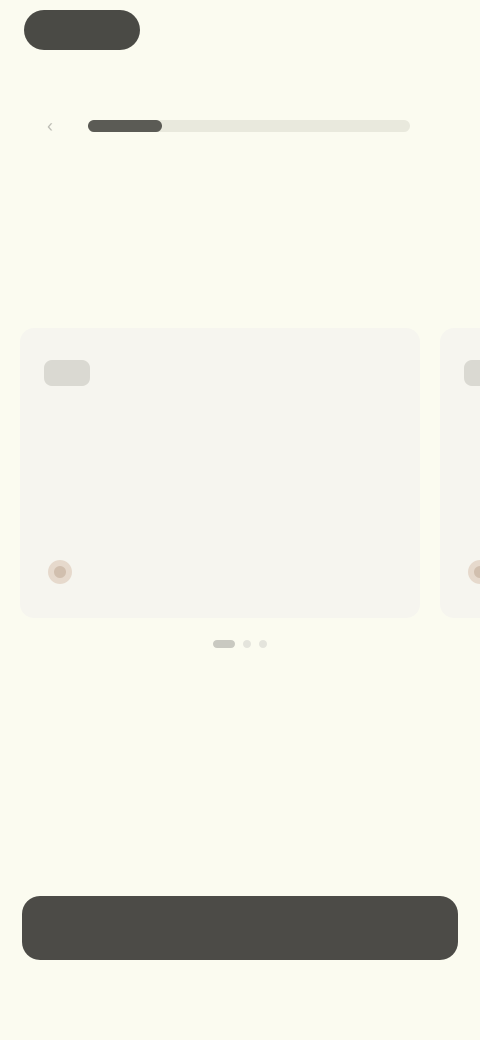 The height and width of the screenshot is (1040, 480). I want to click on continue-button, so click(240, 928).